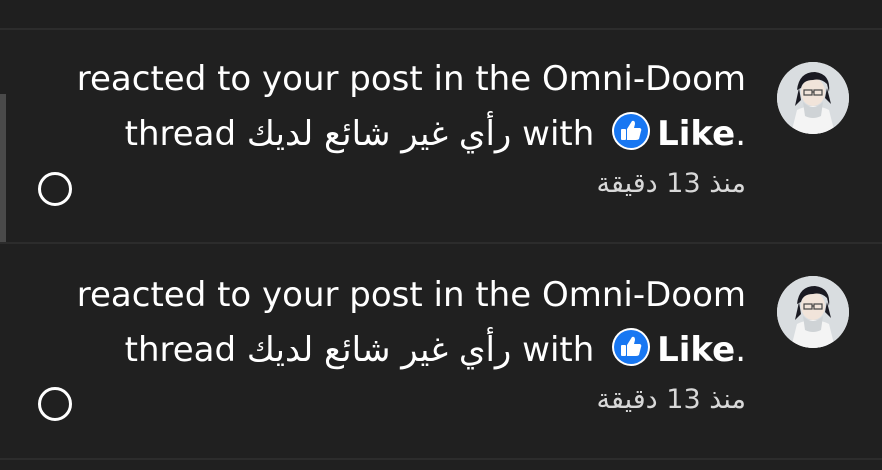 The height and width of the screenshot is (470, 882). I want to click on top-strip, so click(441, 14).